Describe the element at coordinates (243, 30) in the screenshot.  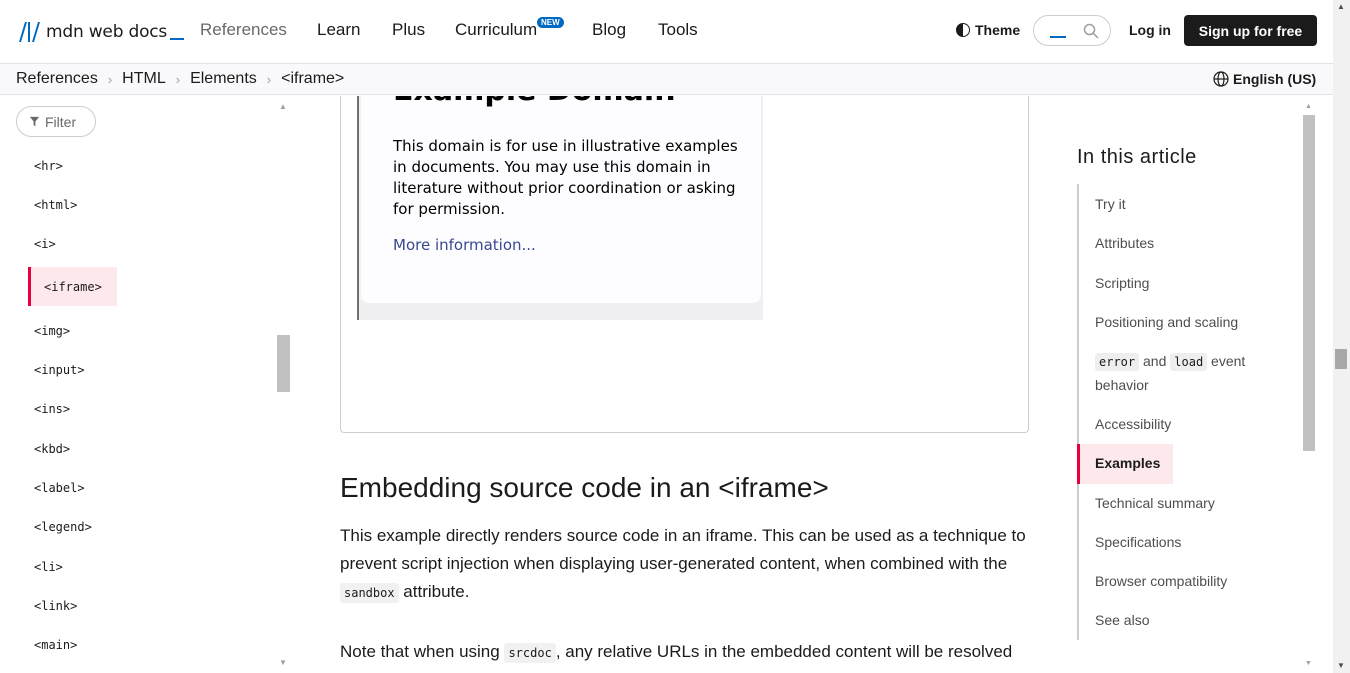
I see `nav-references: References` at that location.